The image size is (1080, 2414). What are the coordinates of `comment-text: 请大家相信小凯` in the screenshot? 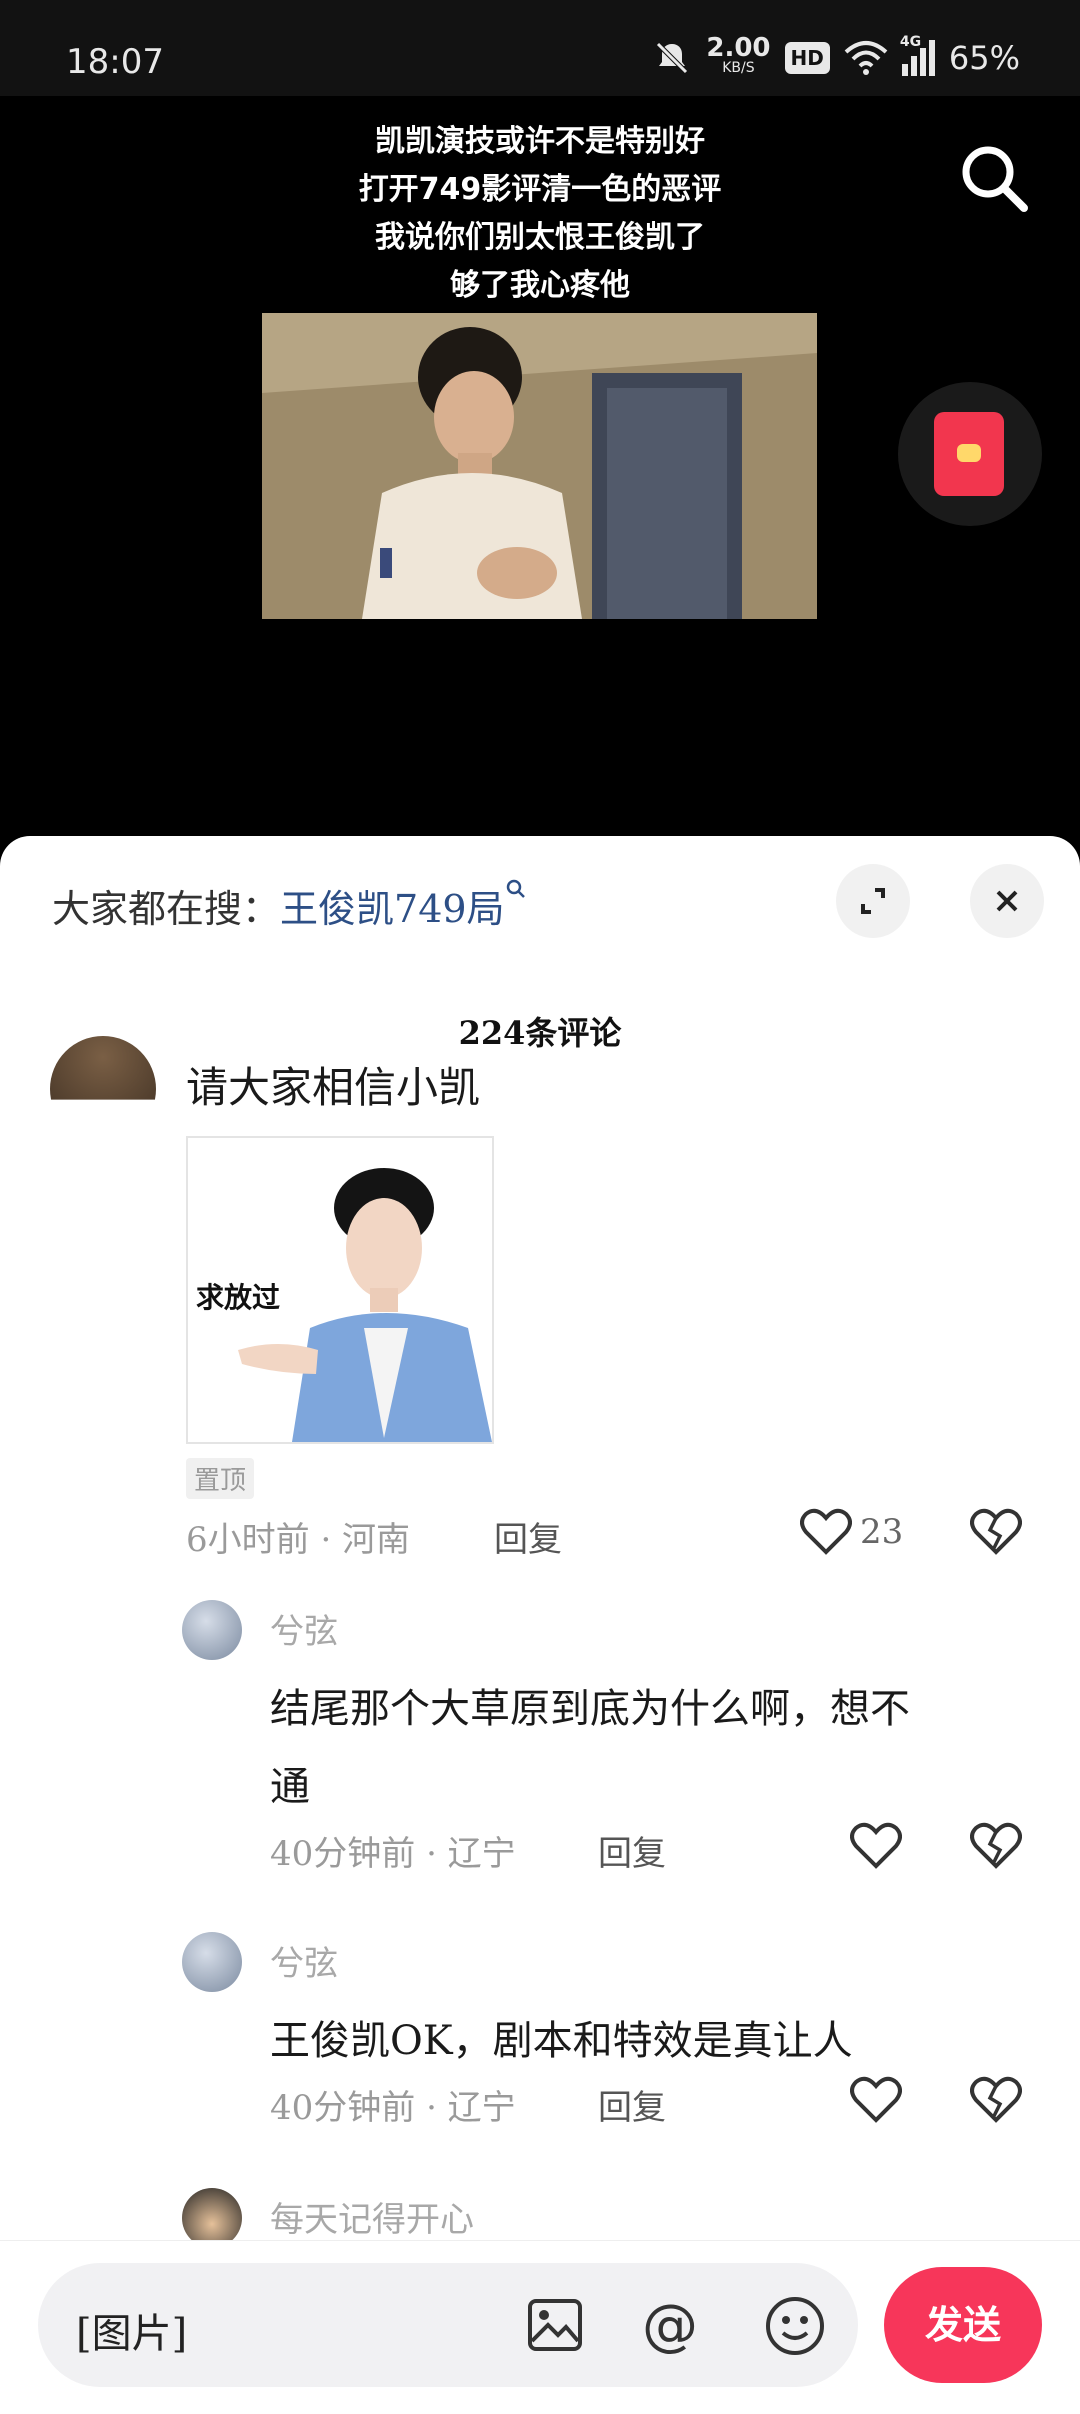 It's located at (333, 1087).